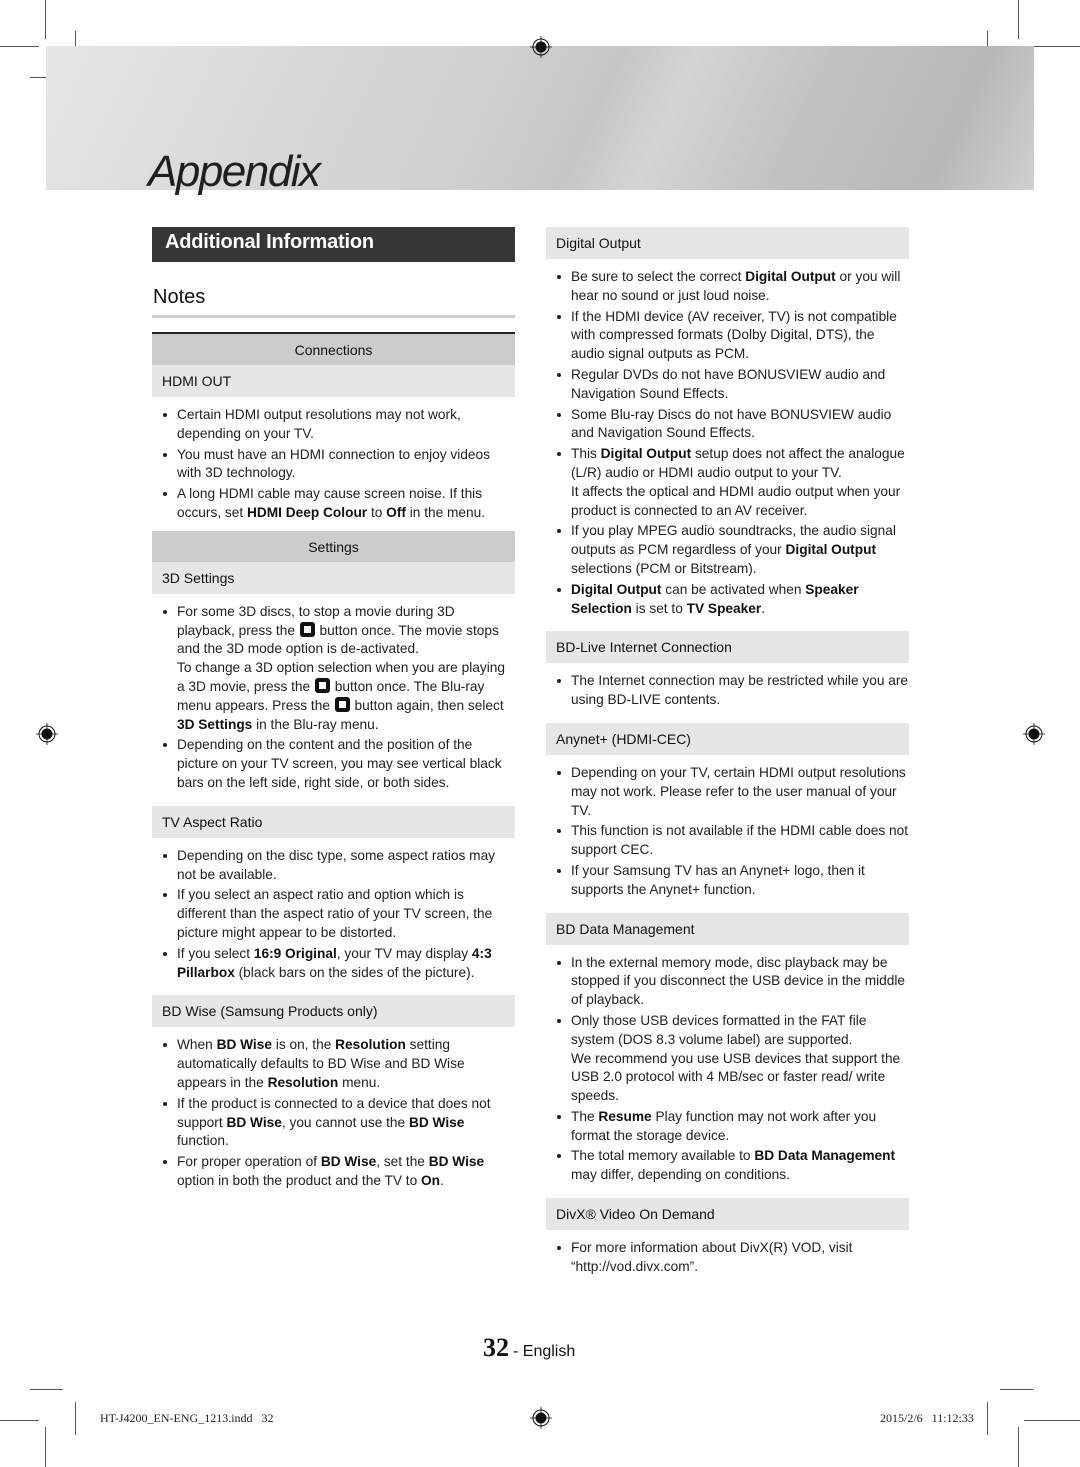 This screenshot has width=1080, height=1467. What do you see at coordinates (179, 297) in the screenshot?
I see `notes-heading: Notes` at bounding box center [179, 297].